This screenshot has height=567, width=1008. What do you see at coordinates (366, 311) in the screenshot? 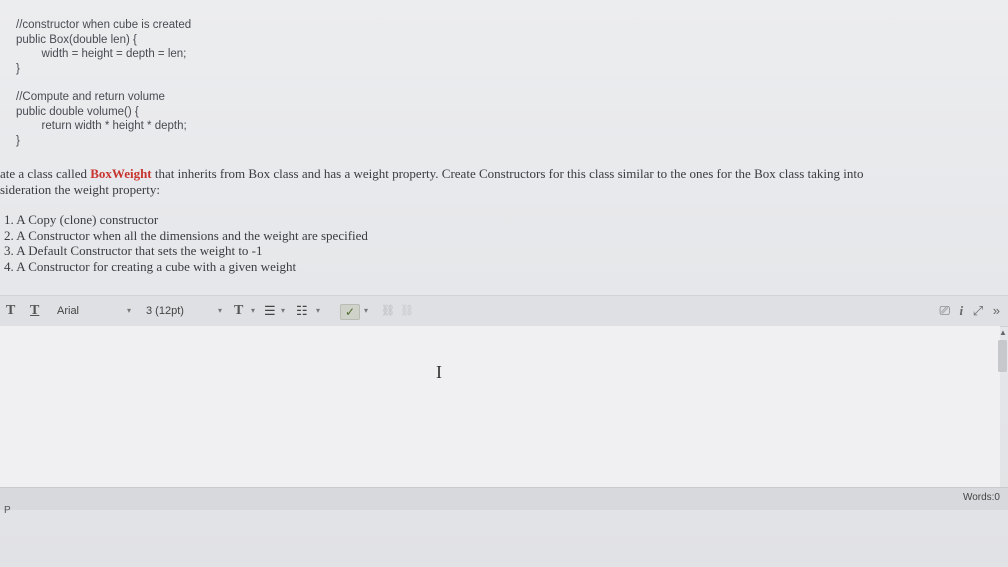
I see `spellcheck-caret-icon: ▾` at bounding box center [366, 311].